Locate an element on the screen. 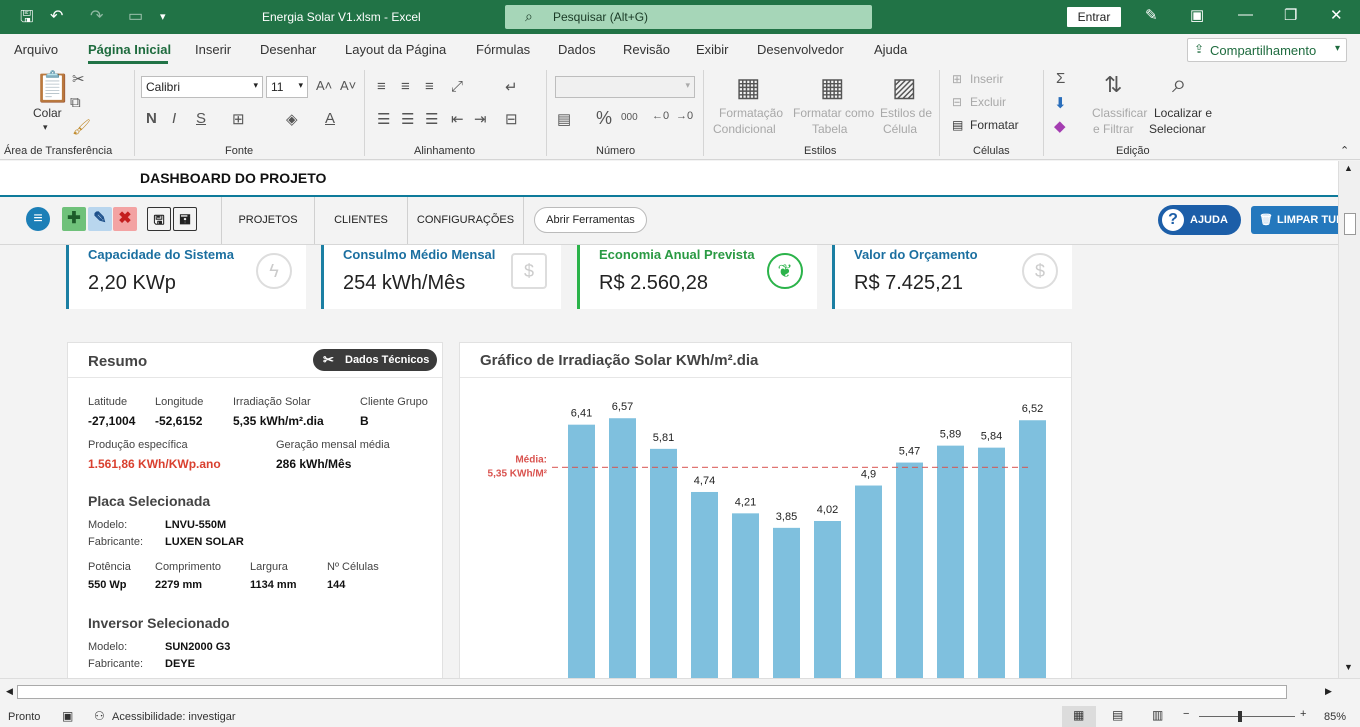 The width and height of the screenshot is (1360, 727). tab-inserir: Inserir is located at coordinates (213, 49).